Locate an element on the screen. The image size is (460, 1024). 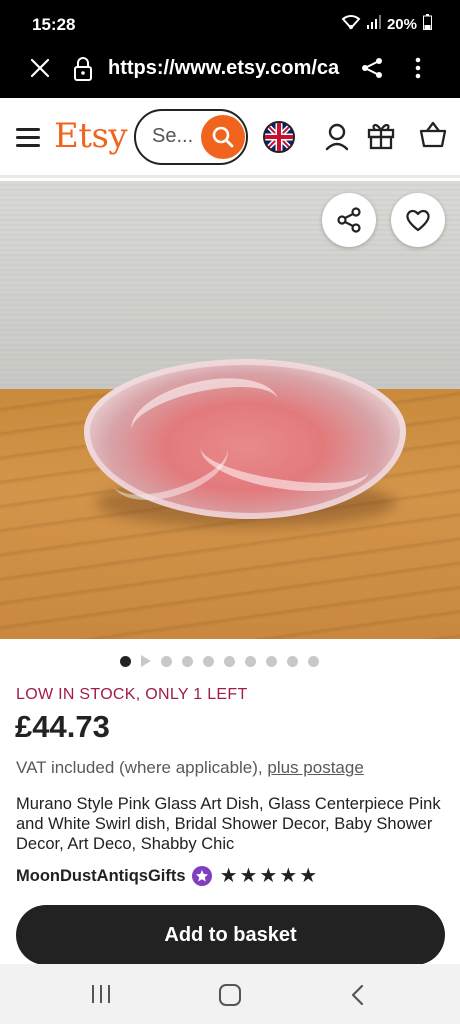
vat-text: VAT included (where applicable), is located at coordinates (139, 767).